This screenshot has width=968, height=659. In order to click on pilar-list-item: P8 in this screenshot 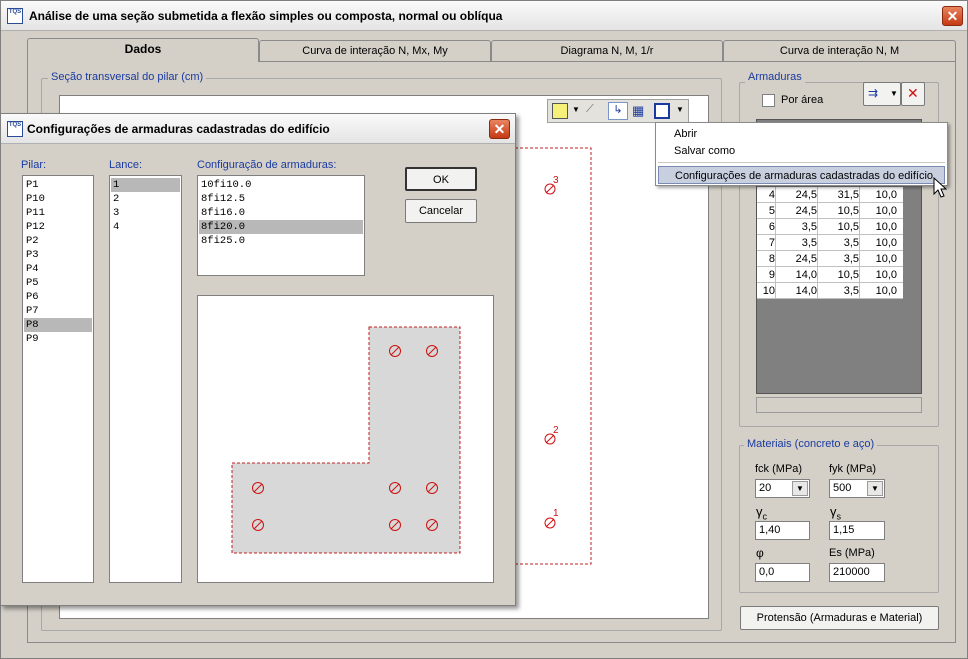, I will do `click(58, 325)`.